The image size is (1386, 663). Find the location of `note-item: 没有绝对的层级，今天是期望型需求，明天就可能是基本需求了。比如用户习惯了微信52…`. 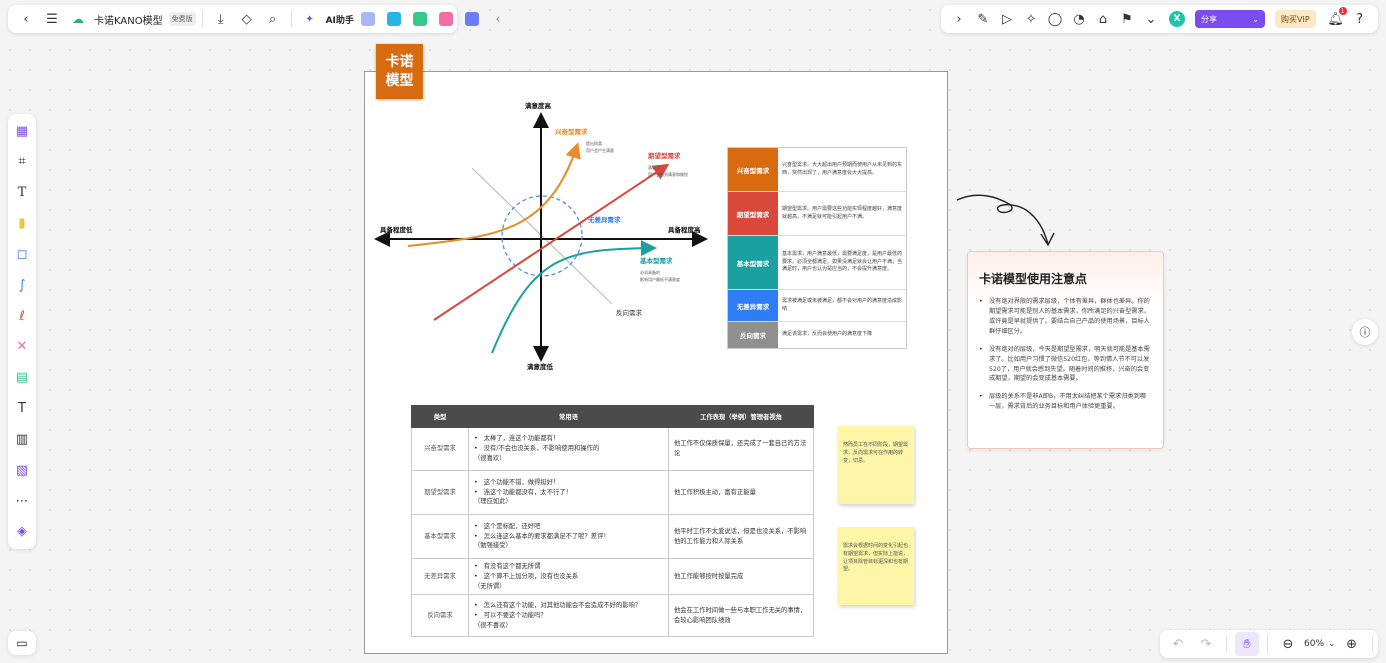

note-item: 没有绝对的层级，今天是期望型需求，明天就可能是基本需求了。比如用户习惯了微信52… is located at coordinates (1065, 365).